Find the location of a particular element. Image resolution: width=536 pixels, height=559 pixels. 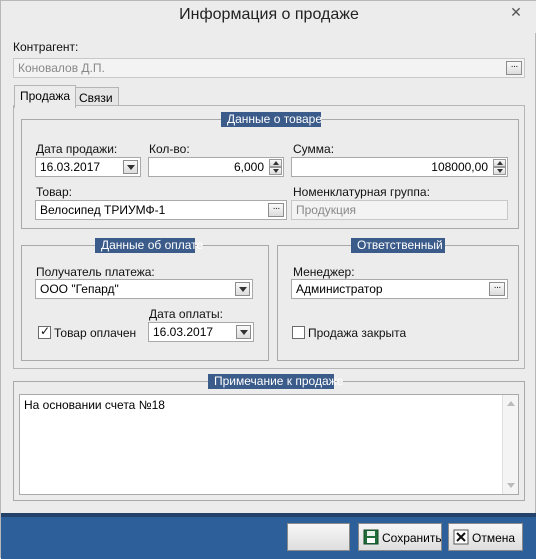

nomen-value: Продукция is located at coordinates (326, 210).